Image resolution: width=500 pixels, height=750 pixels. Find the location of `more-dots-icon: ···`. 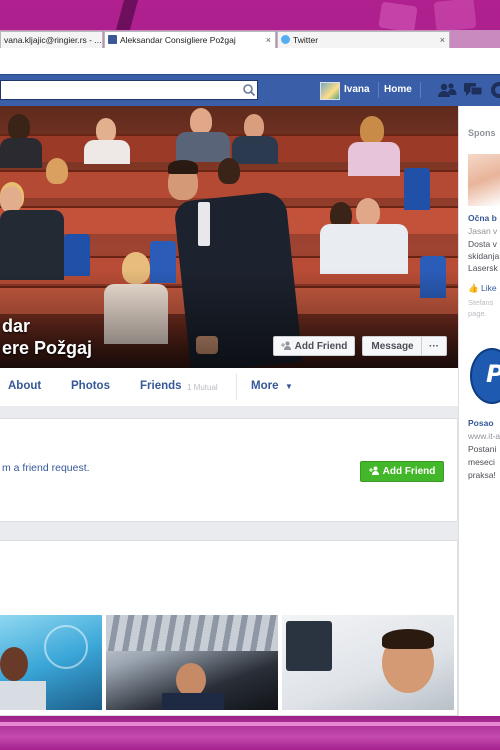

more-dots-icon: ··· is located at coordinates (434, 346).